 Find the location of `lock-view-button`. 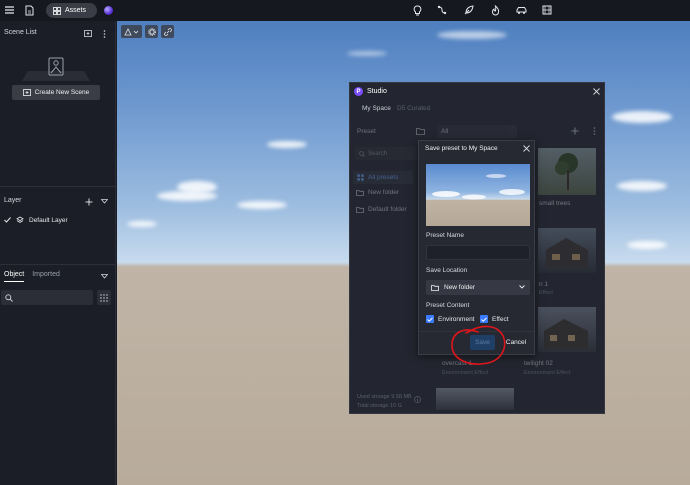

lock-view-button is located at coordinates (167, 31).